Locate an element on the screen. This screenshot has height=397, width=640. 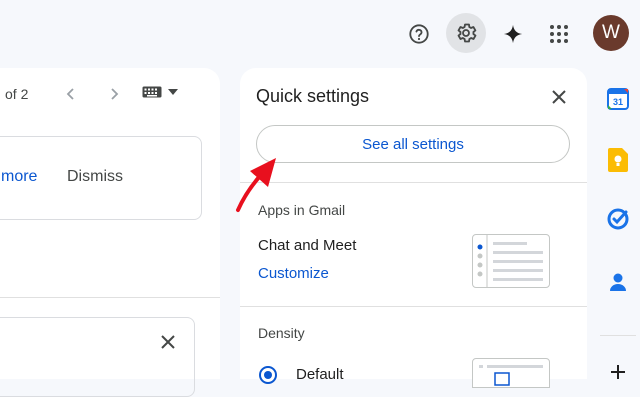
help-button is located at coordinates (419, 34).